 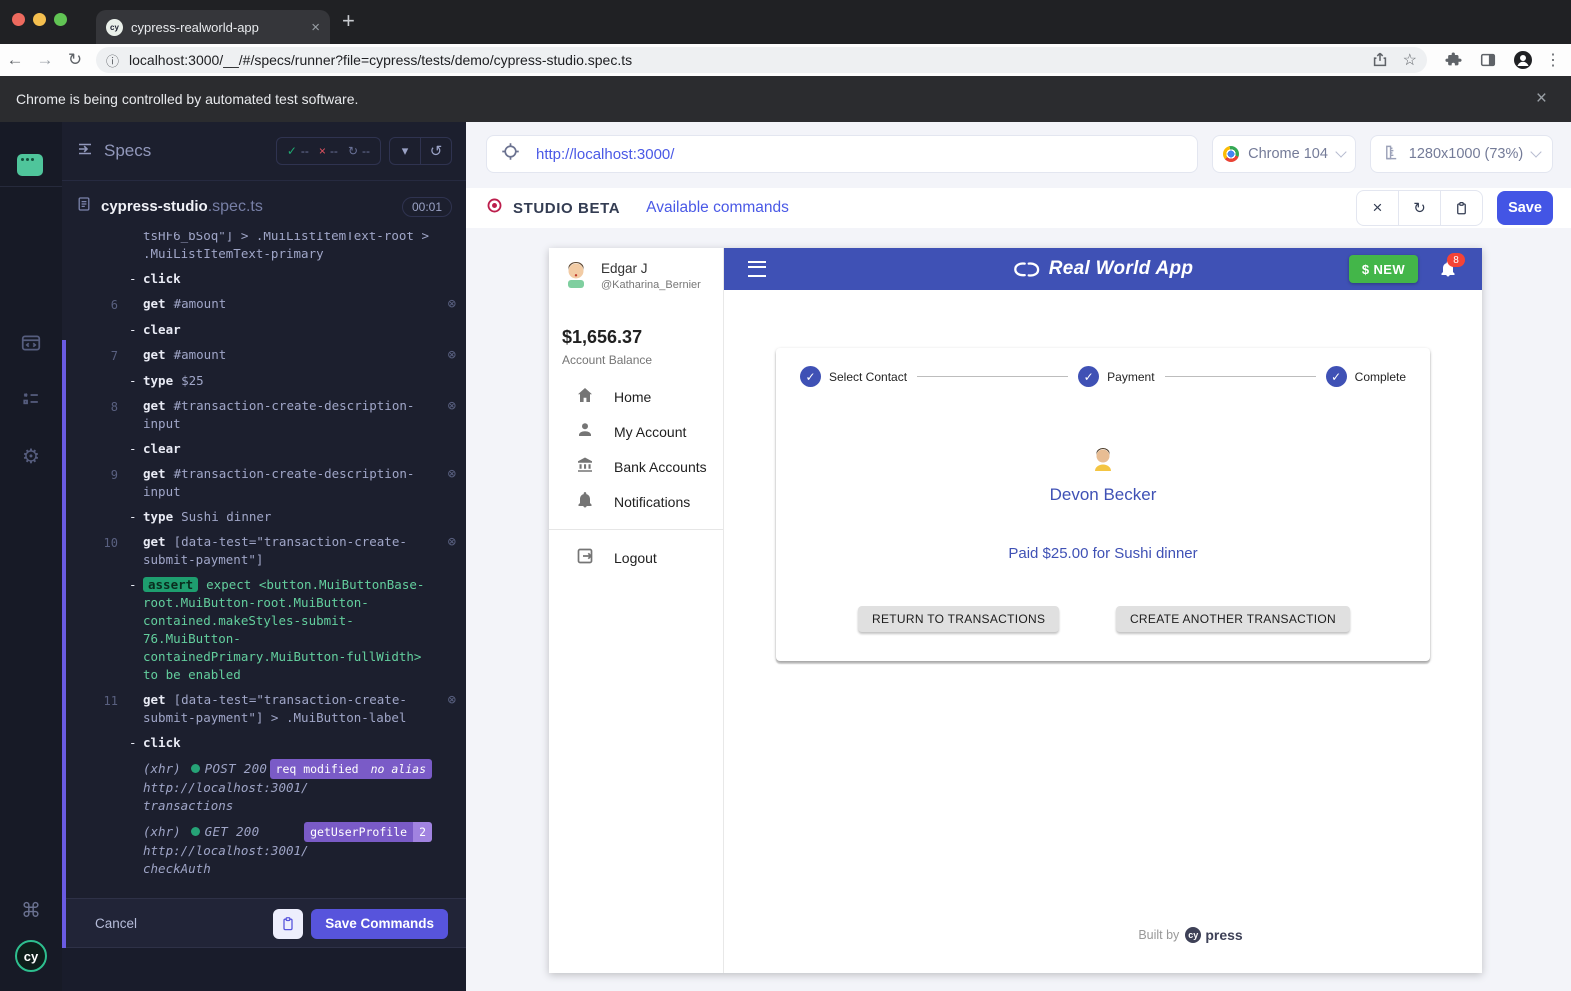 What do you see at coordinates (264, 516) in the screenshot?
I see `command-row: - type Sushi dinner` at bounding box center [264, 516].